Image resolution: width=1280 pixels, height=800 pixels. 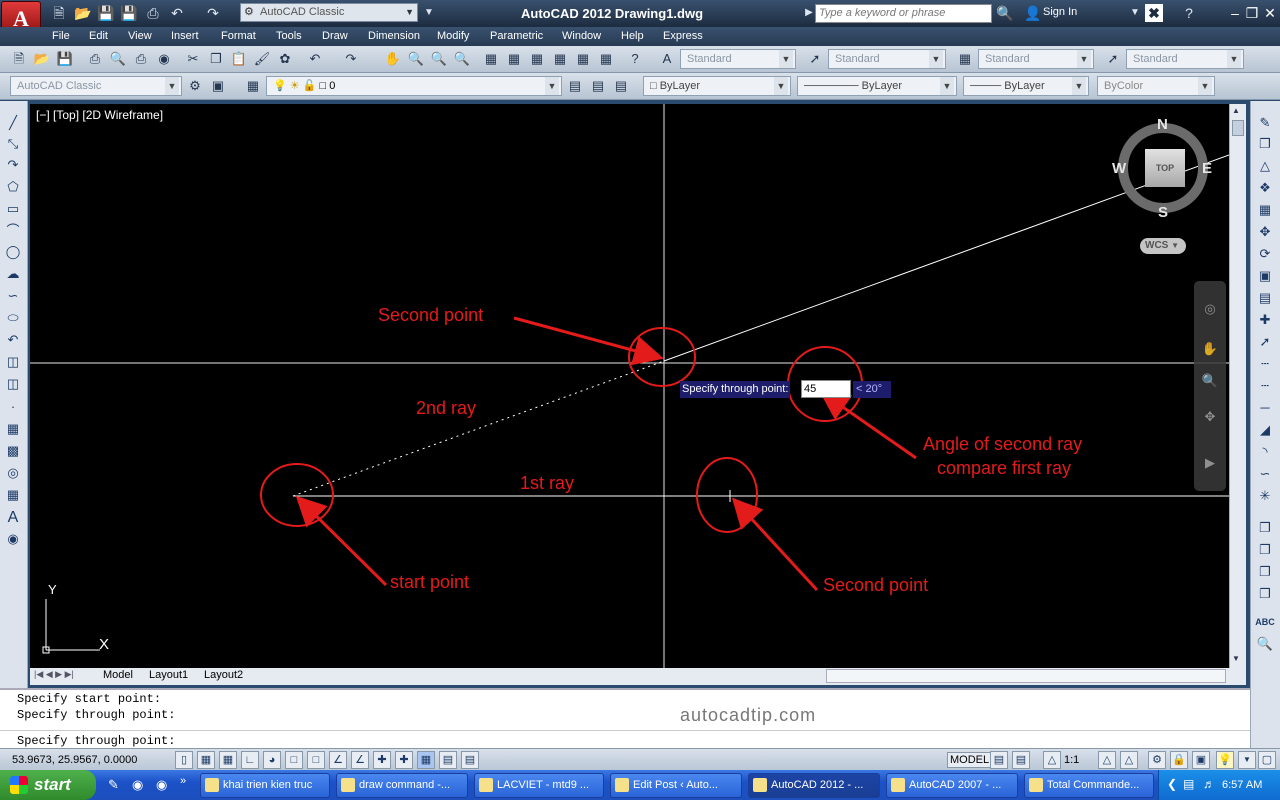 I want to click on grid-display-icon: ▦, so click(x=228, y=760).